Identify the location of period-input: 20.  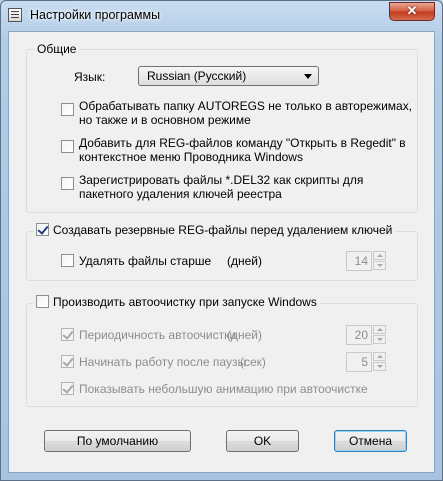
(359, 335).